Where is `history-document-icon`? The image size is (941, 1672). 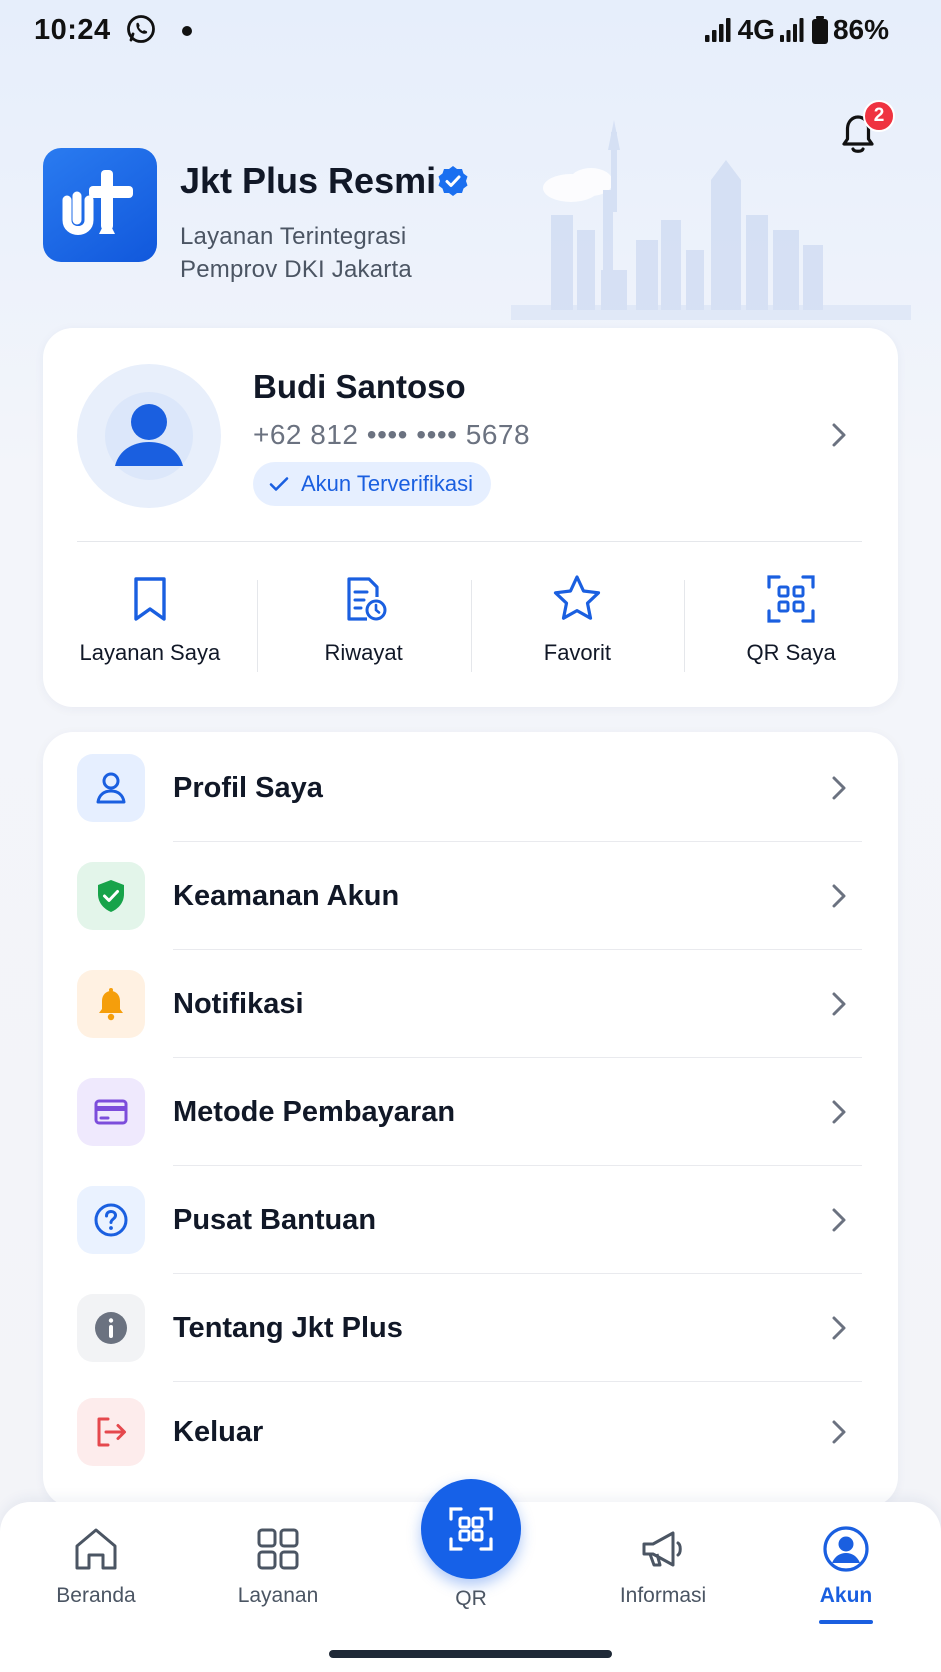
history-document-icon is located at coordinates (367, 599).